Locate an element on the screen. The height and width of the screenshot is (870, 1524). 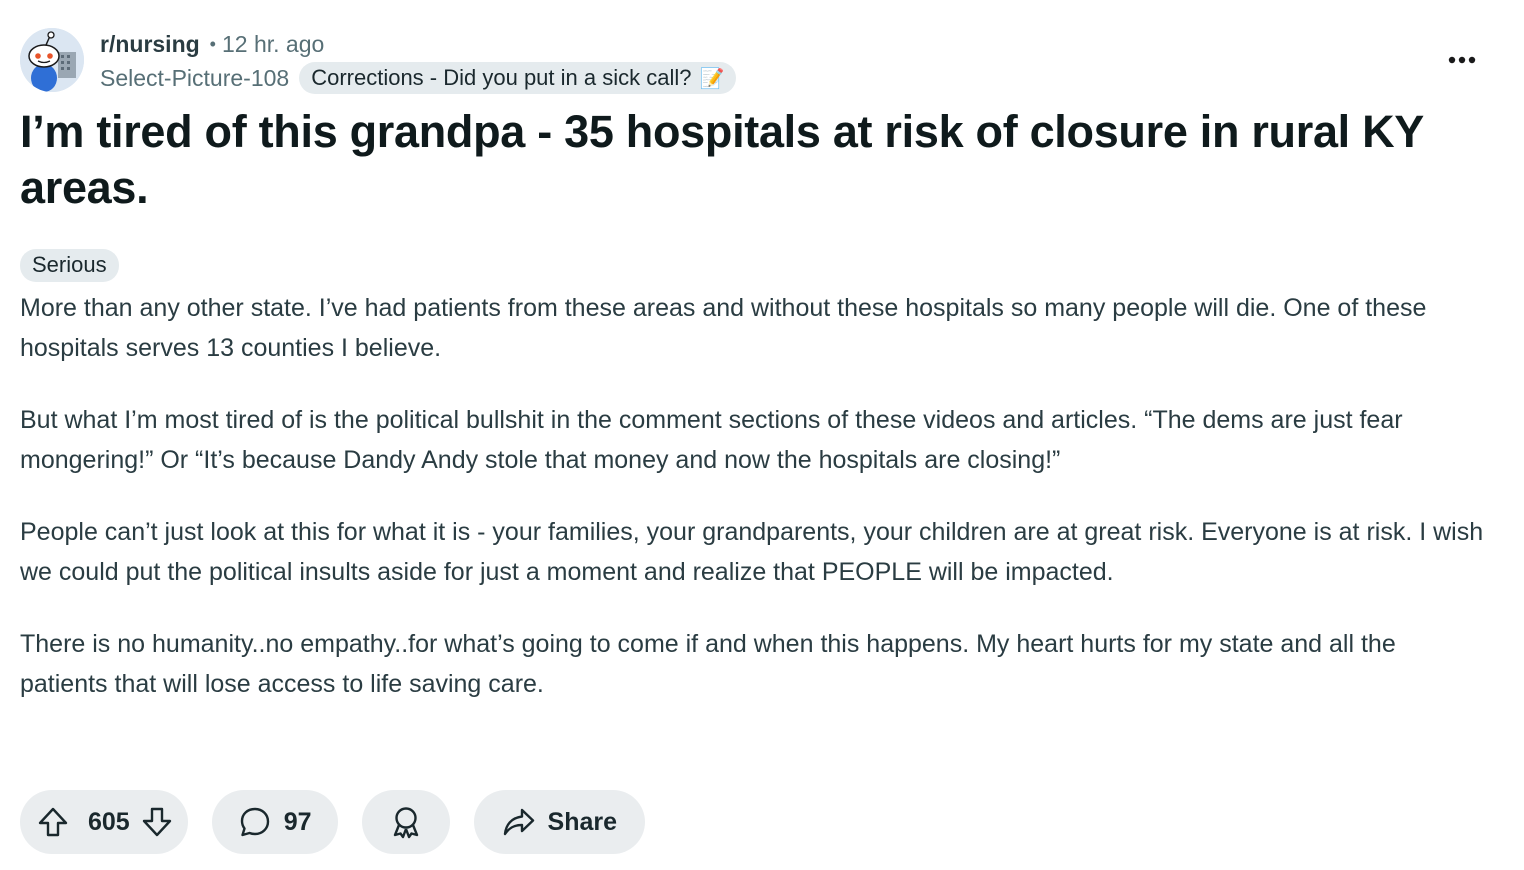
meta-line-subreddit: r/nursing • 12 hr. ago is located at coordinates (418, 44).